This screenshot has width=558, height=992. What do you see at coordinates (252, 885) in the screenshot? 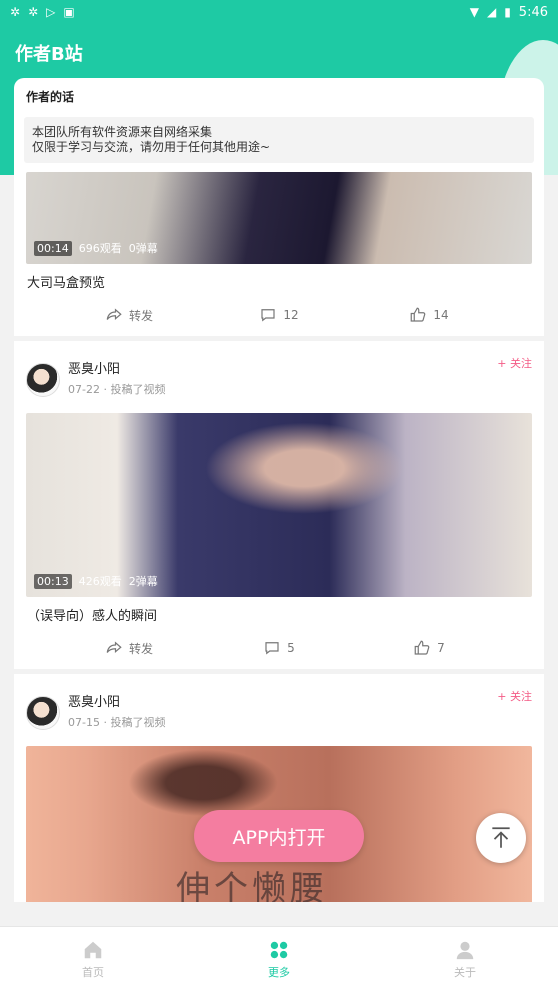
I see `video-overlay-text: 伸个懒腰` at bounding box center [252, 885].